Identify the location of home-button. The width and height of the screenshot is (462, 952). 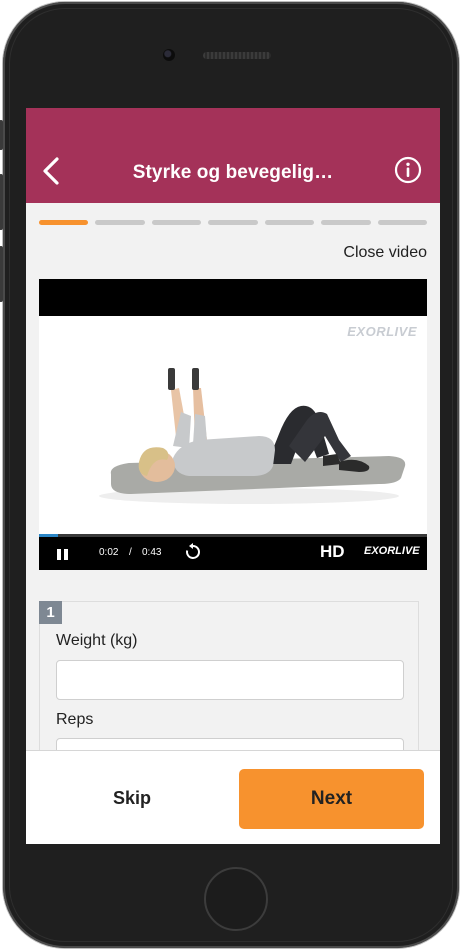
(236, 899).